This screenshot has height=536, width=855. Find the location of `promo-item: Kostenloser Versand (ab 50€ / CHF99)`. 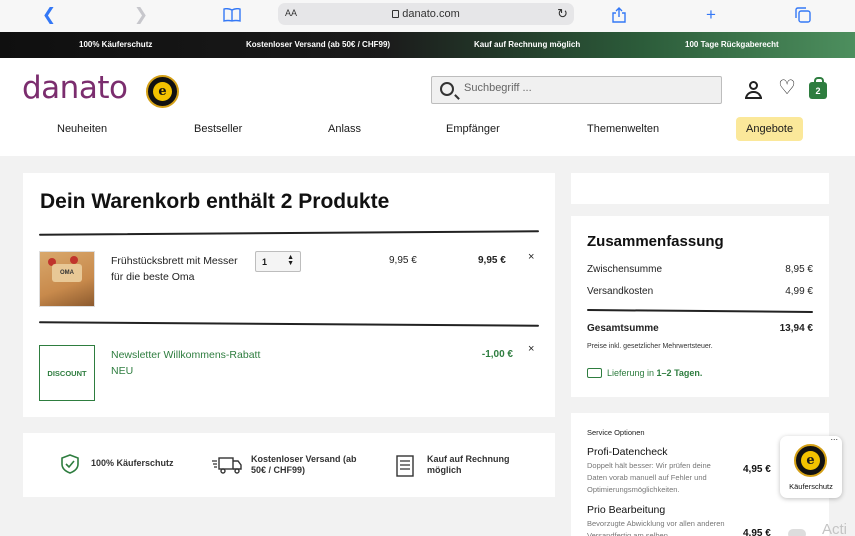

promo-item: Kostenloser Versand (ab 50€ / CHF99) is located at coordinates (318, 44).